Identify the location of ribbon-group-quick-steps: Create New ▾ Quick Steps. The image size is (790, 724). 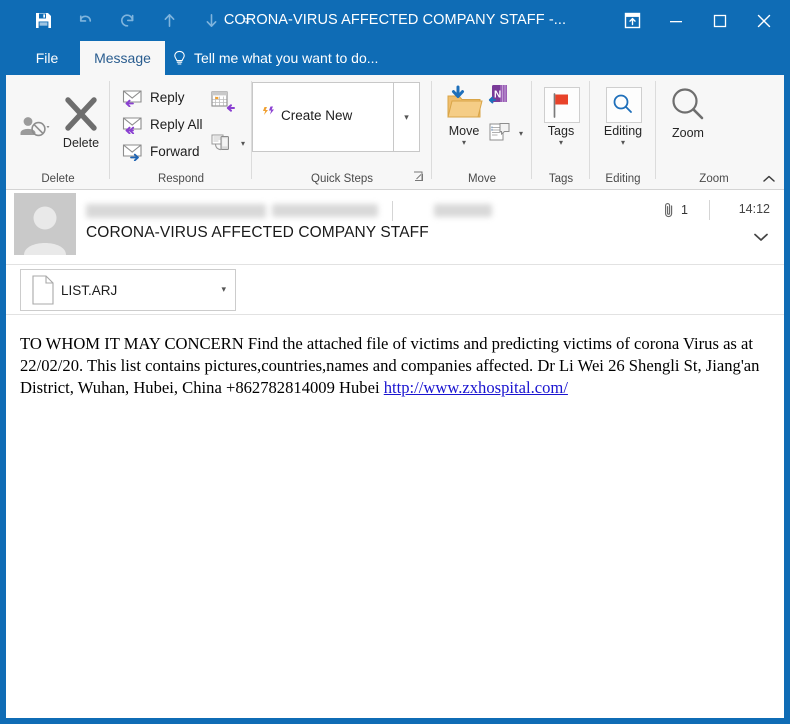
(342, 132).